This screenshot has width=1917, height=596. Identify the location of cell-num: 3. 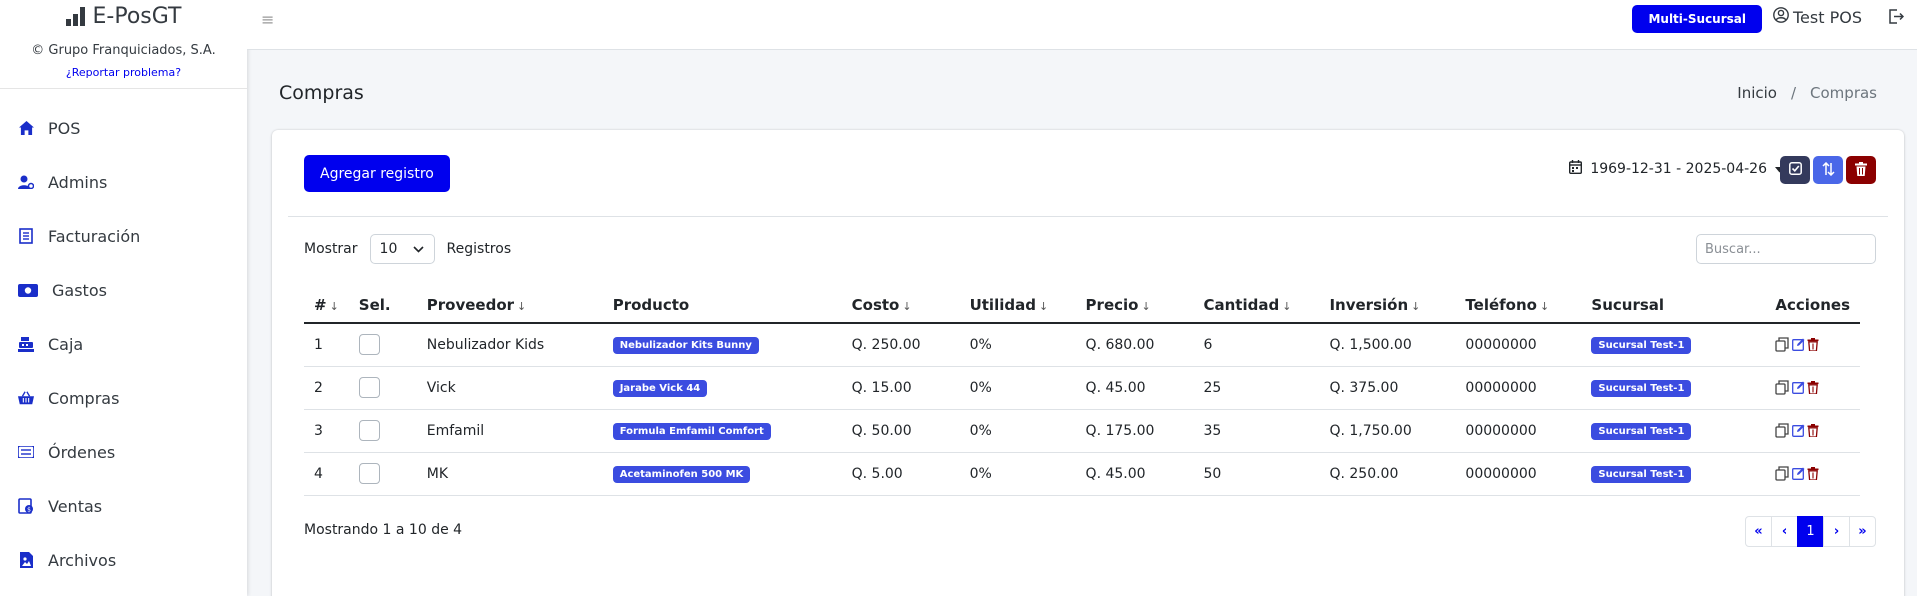
(326, 431).